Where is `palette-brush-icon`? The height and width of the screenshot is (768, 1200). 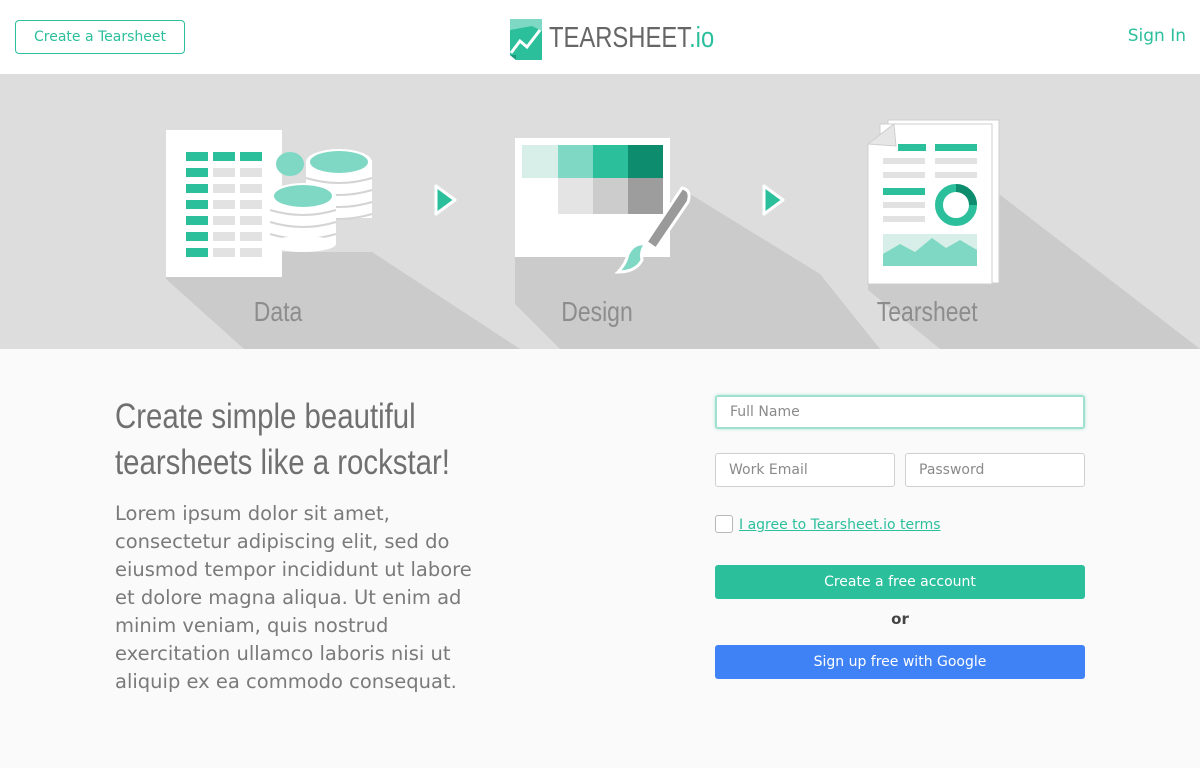
palette-brush-icon is located at coordinates (603, 206).